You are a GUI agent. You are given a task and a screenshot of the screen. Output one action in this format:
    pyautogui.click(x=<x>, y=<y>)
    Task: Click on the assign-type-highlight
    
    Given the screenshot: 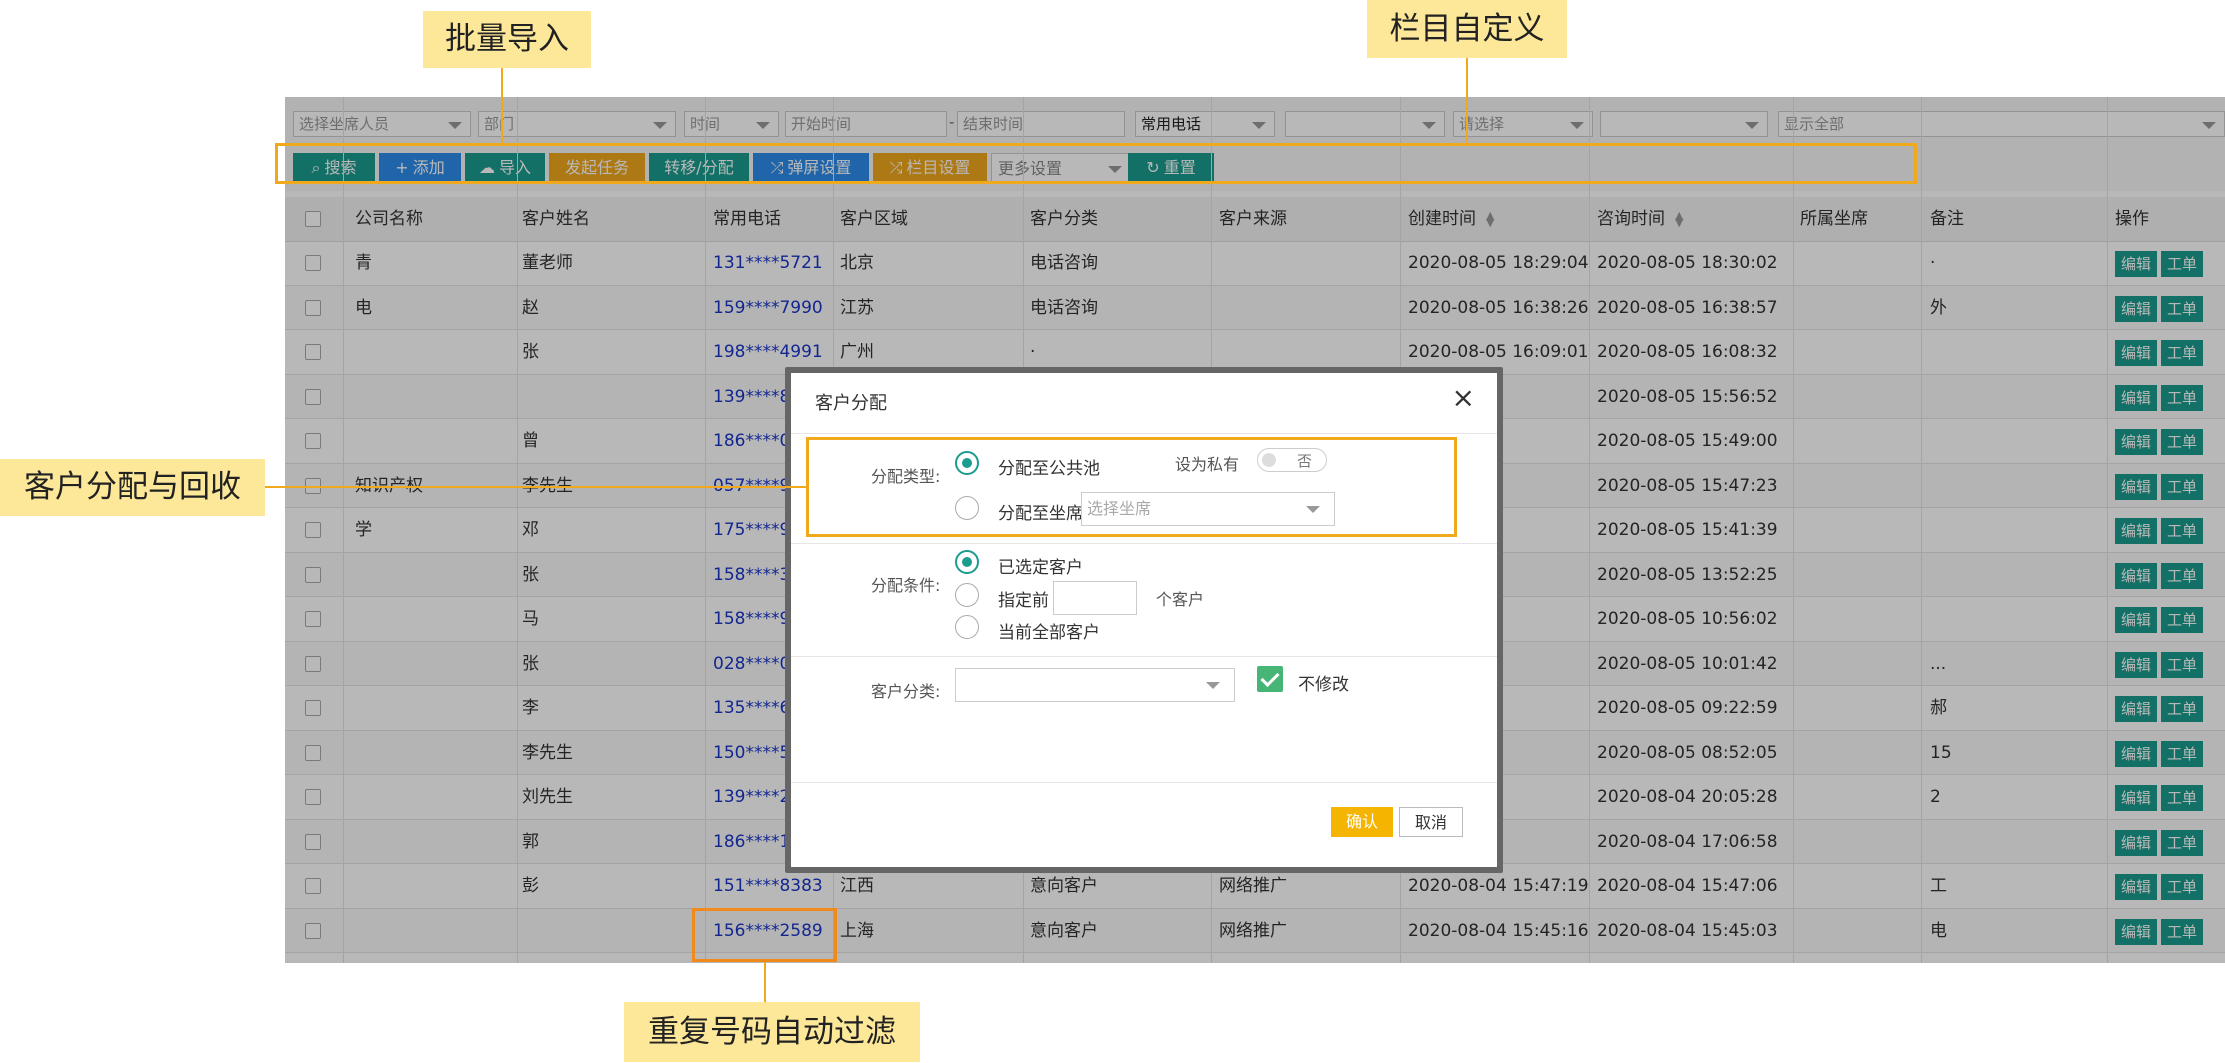 What is the action you would take?
    pyautogui.click(x=1131, y=487)
    